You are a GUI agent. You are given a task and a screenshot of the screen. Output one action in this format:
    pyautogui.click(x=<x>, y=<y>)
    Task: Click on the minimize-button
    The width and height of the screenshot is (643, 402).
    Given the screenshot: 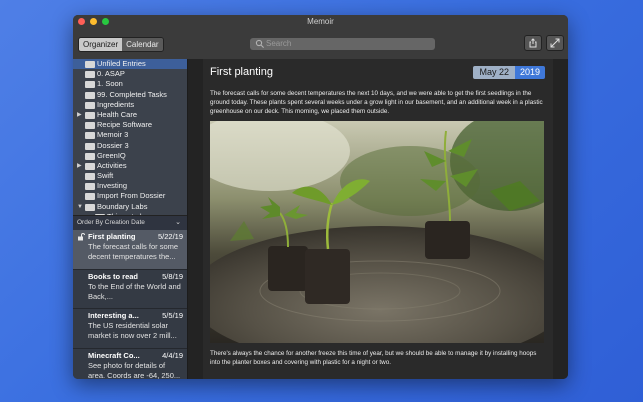 What is the action you would take?
    pyautogui.click(x=93, y=21)
    